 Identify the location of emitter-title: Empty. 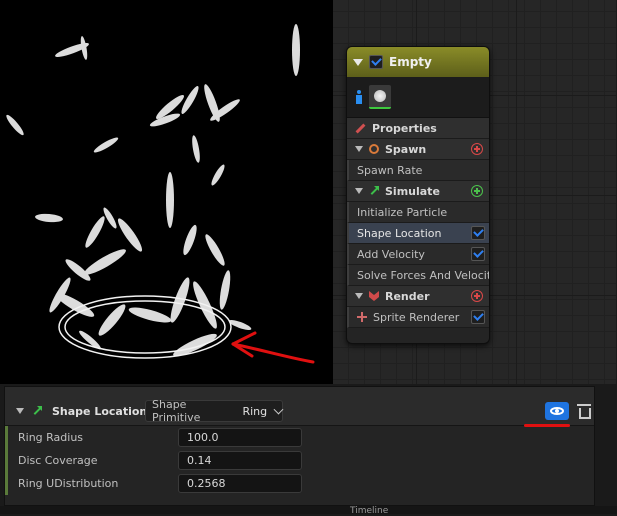
(410, 62).